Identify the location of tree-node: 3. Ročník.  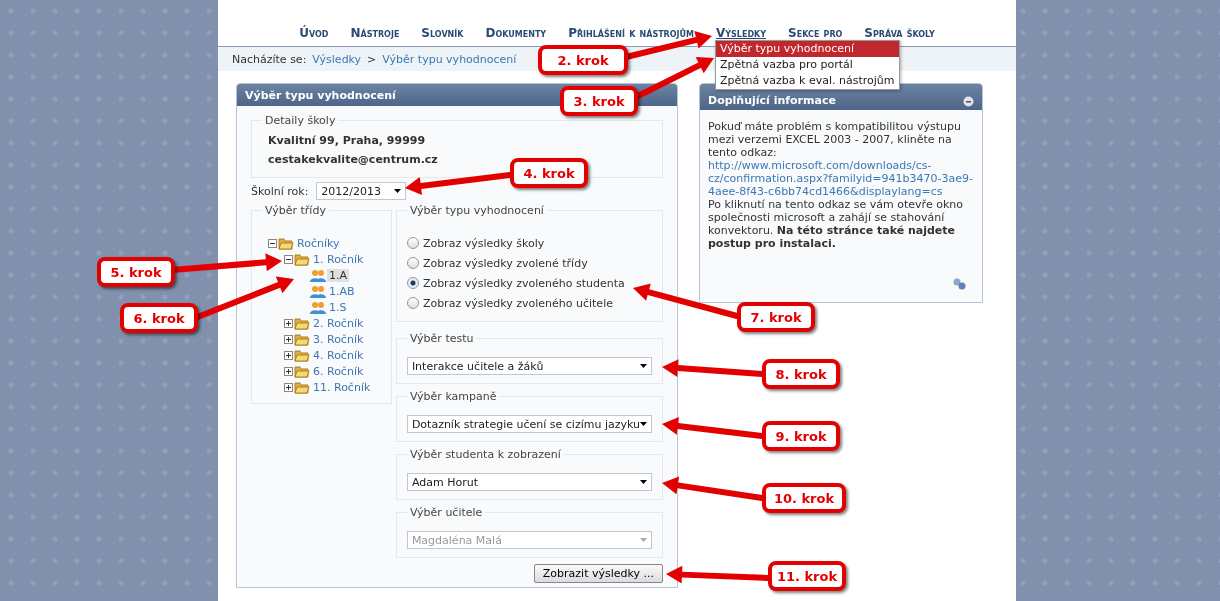
(338, 339).